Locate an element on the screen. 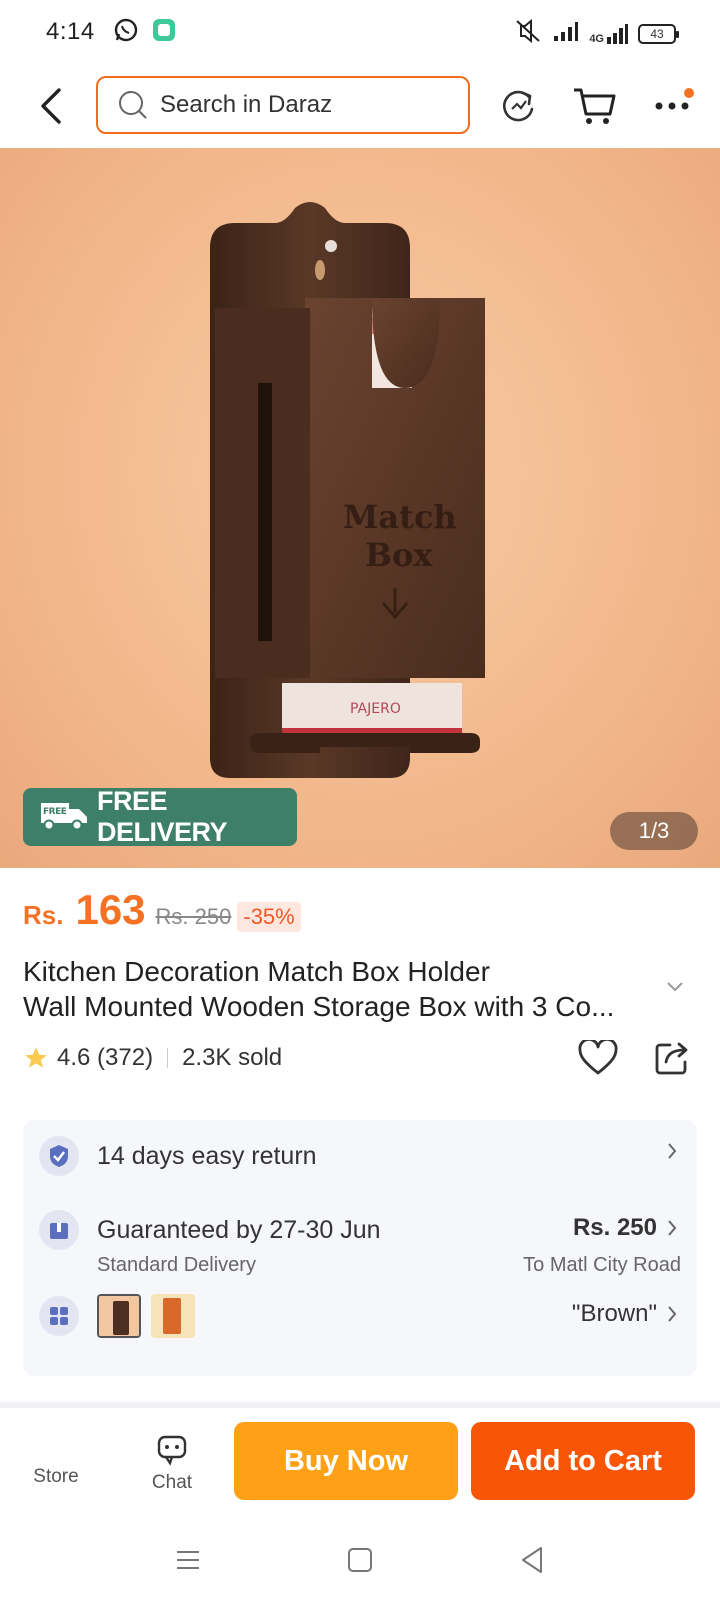 The image size is (720, 1600). store-icon is located at coordinates (56, 1450).